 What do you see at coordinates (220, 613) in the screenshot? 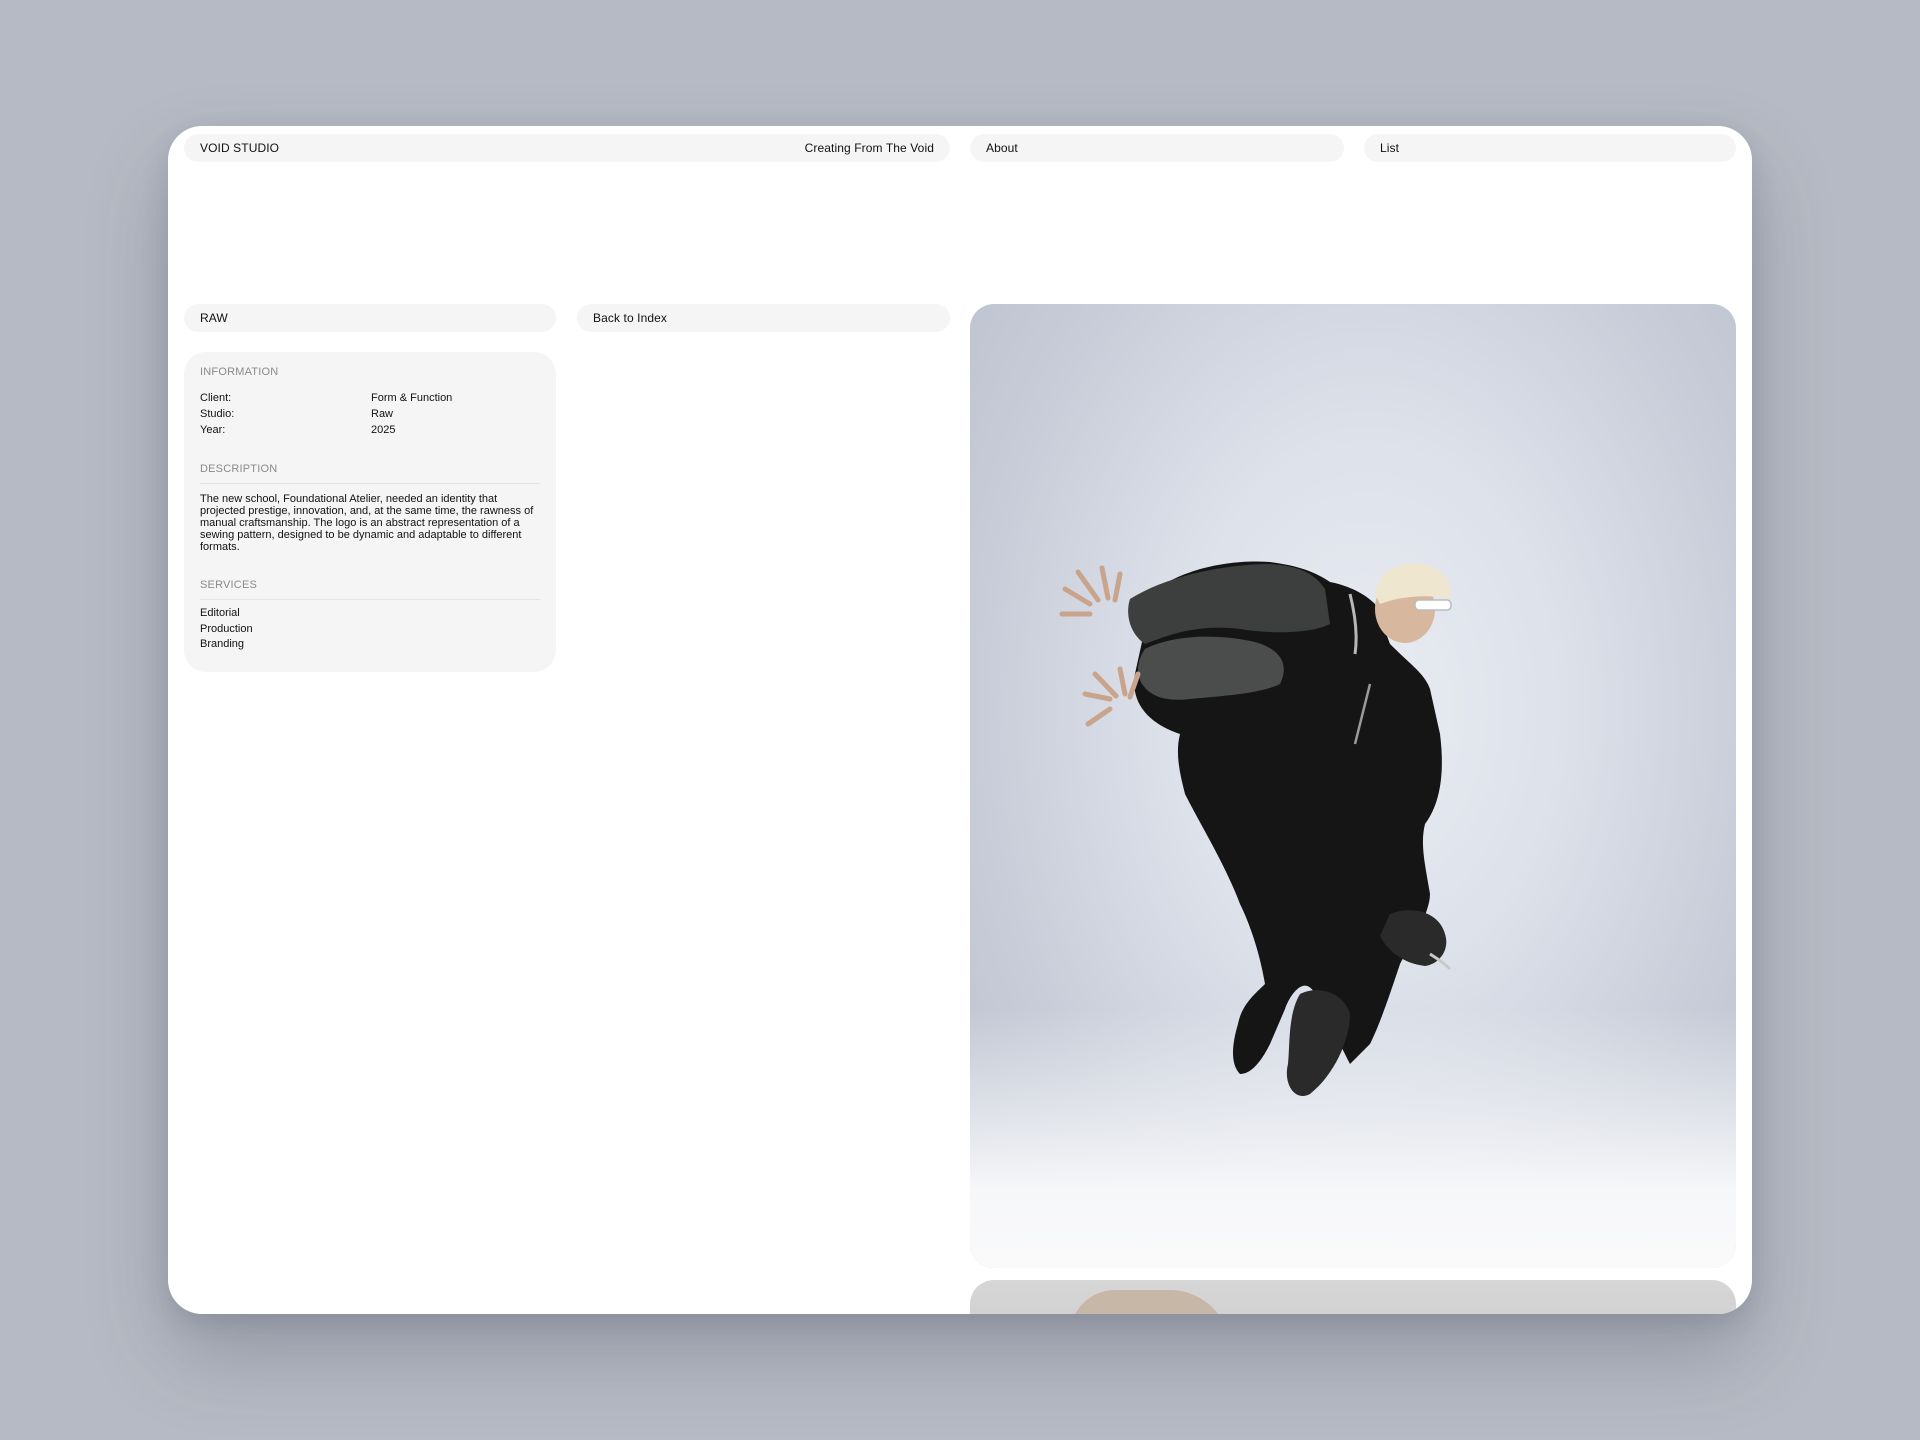
I see `service-item: Editorial` at bounding box center [220, 613].